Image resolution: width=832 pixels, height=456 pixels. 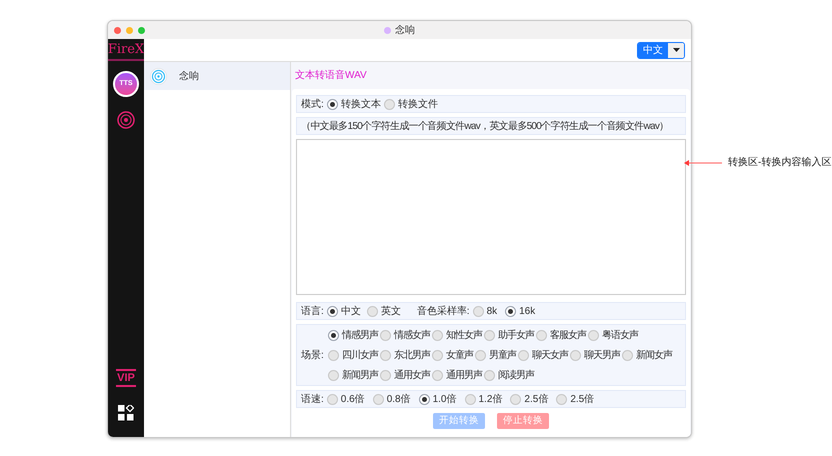 I want to click on close-button, so click(x=117, y=30).